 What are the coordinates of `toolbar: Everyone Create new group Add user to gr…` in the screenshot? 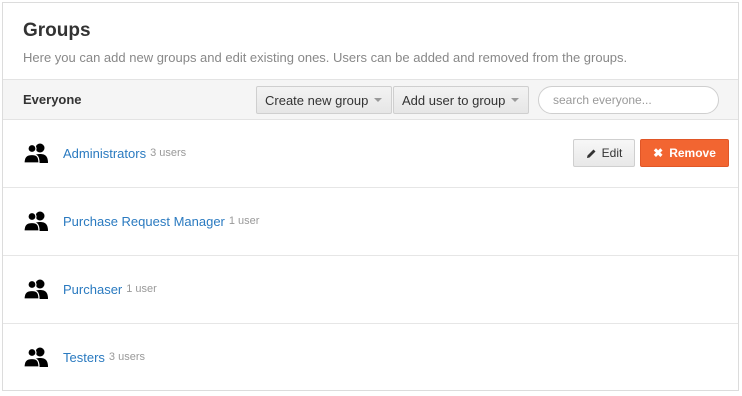 It's located at (370, 99).